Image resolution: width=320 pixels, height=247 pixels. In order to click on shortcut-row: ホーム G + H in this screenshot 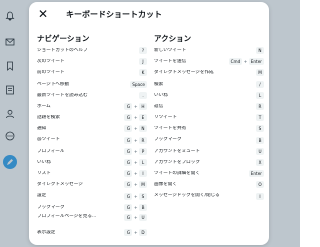, I will do `click(92, 106)`.